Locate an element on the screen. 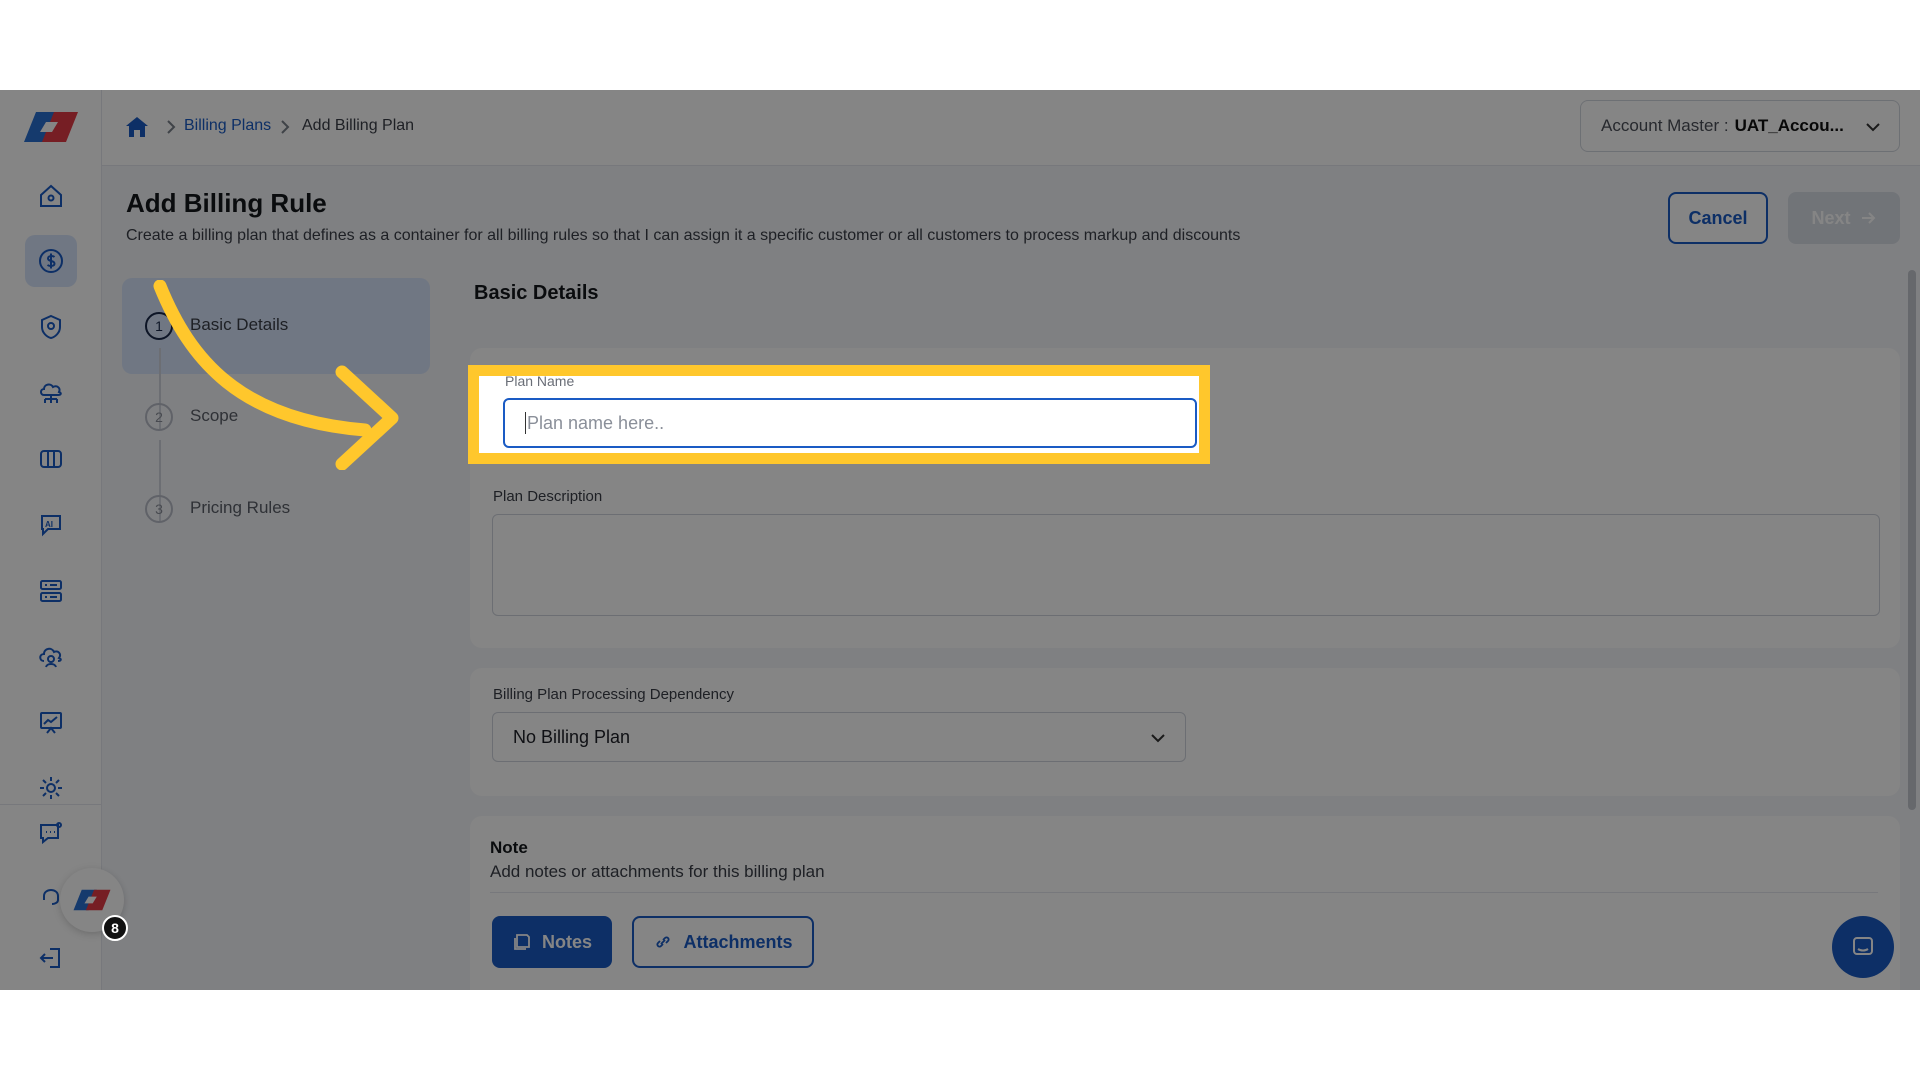 This screenshot has height=1080, width=1920. tutorial-arrow-icon is located at coordinates (276, 375).